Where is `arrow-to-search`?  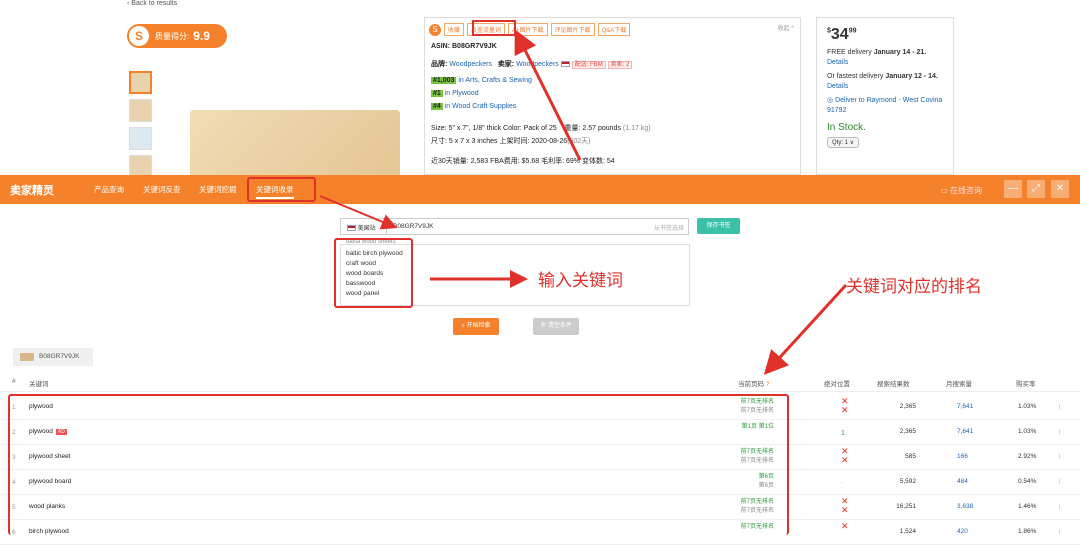
arrow-to-search is located at coordinates (358, 212).